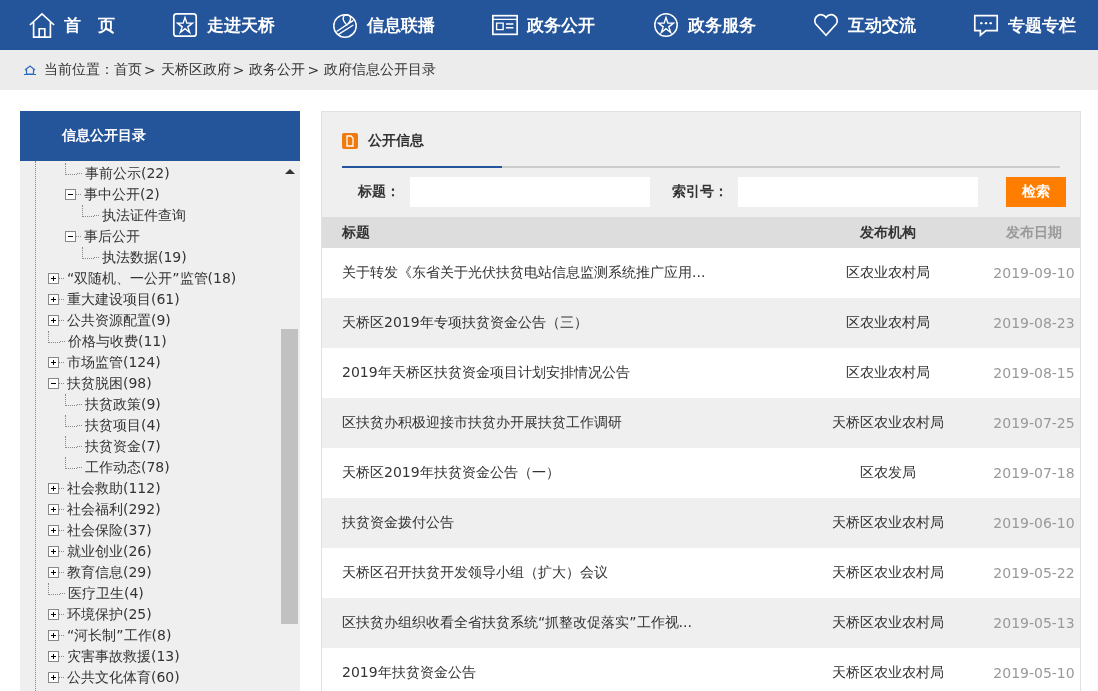 The width and height of the screenshot is (1098, 691). Describe the element at coordinates (71, 25) in the screenshot. I see `nav-link: 首 页` at that location.